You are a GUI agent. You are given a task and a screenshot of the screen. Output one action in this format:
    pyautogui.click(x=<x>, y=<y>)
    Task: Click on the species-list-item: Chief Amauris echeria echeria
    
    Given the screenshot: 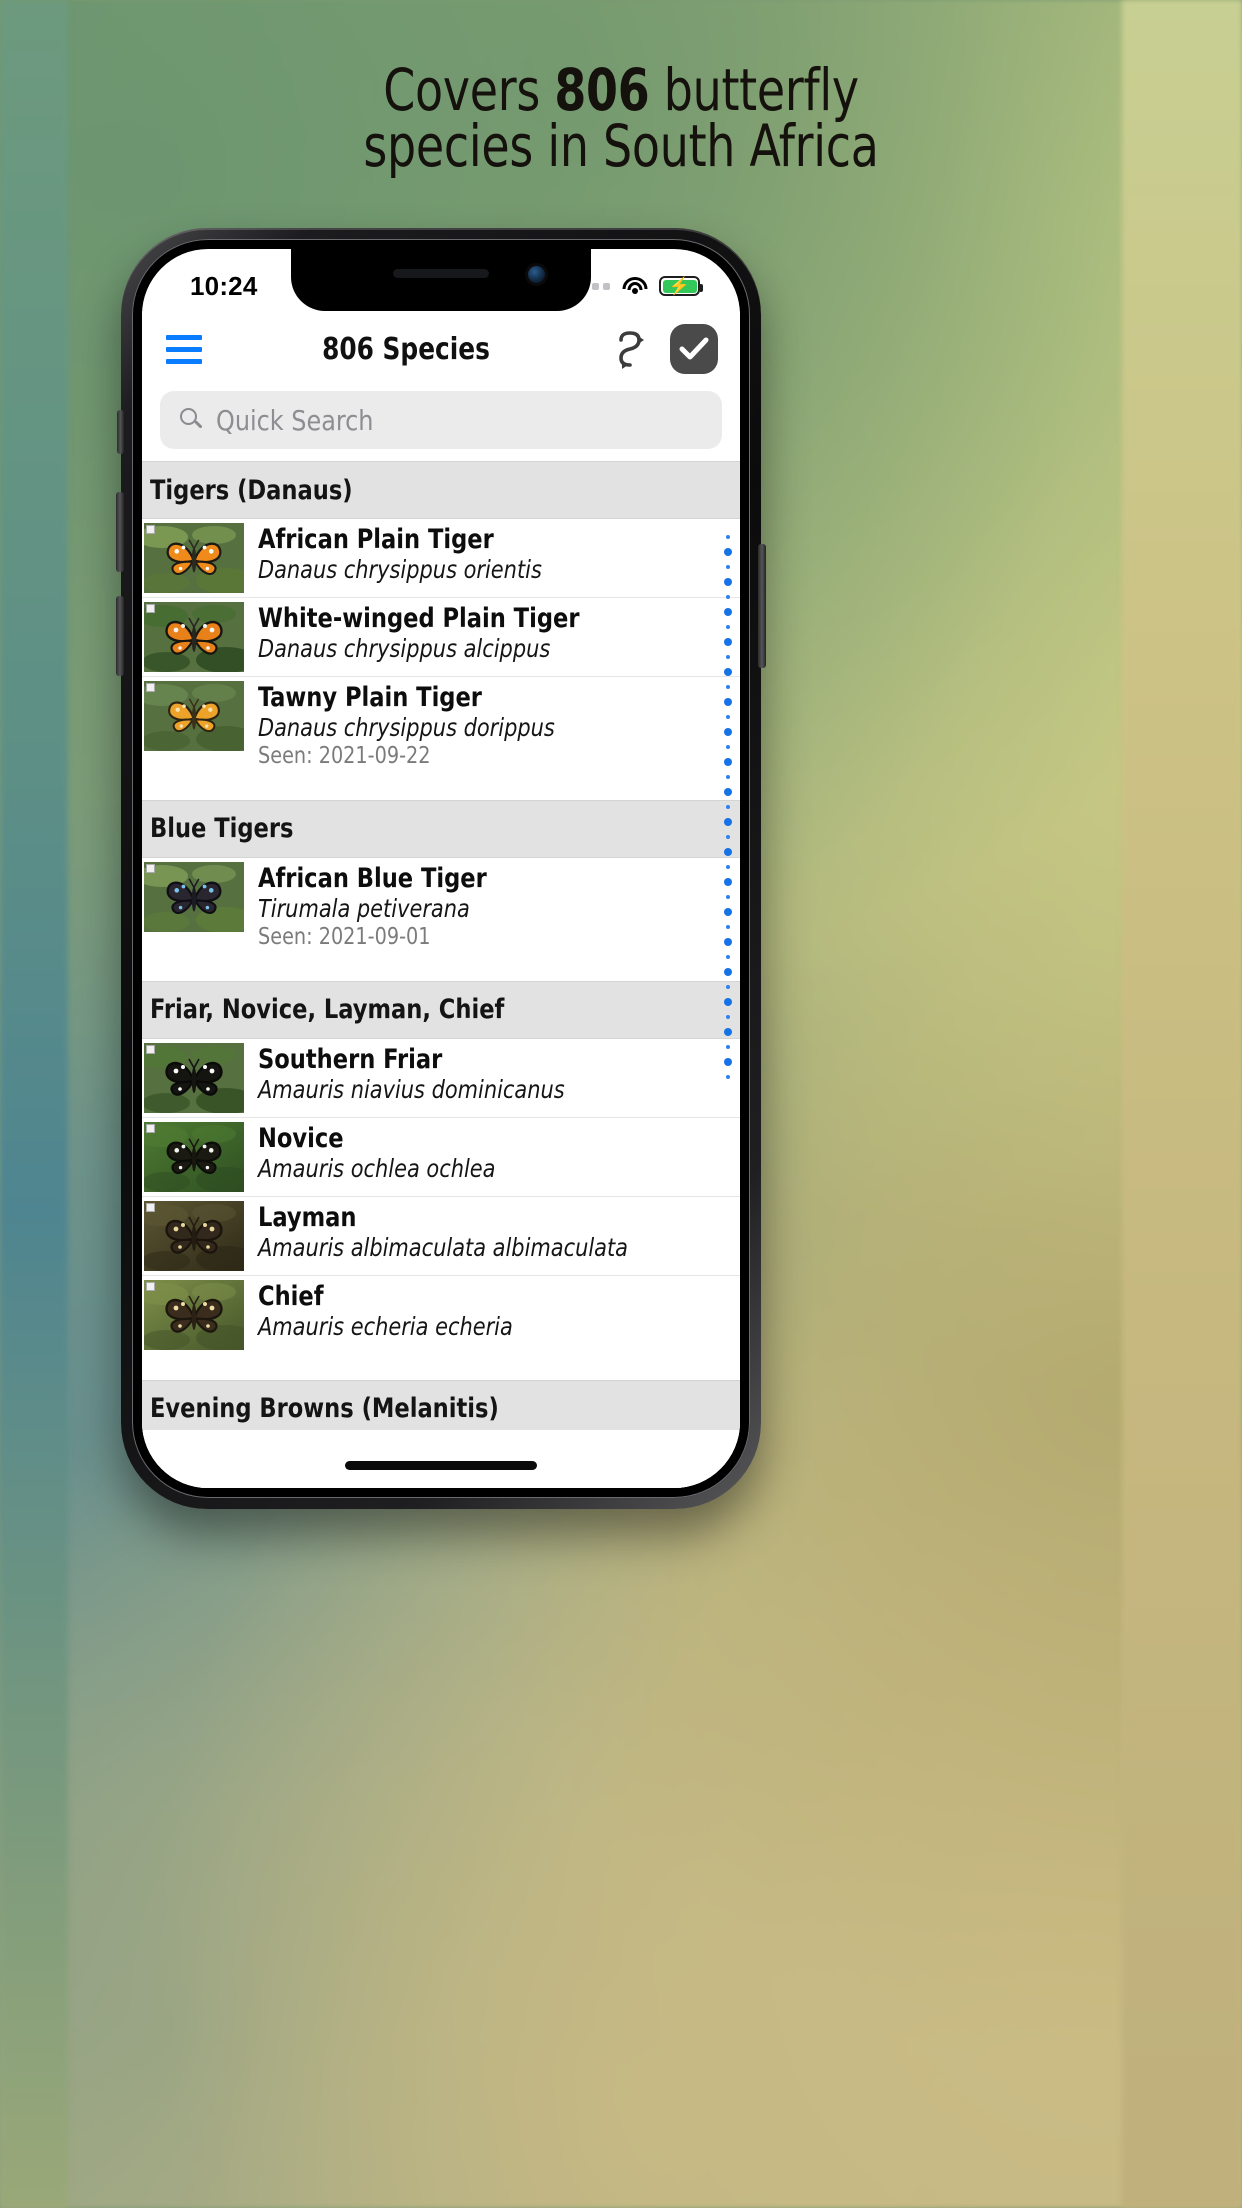 What is the action you would take?
    pyautogui.click(x=441, y=1314)
    